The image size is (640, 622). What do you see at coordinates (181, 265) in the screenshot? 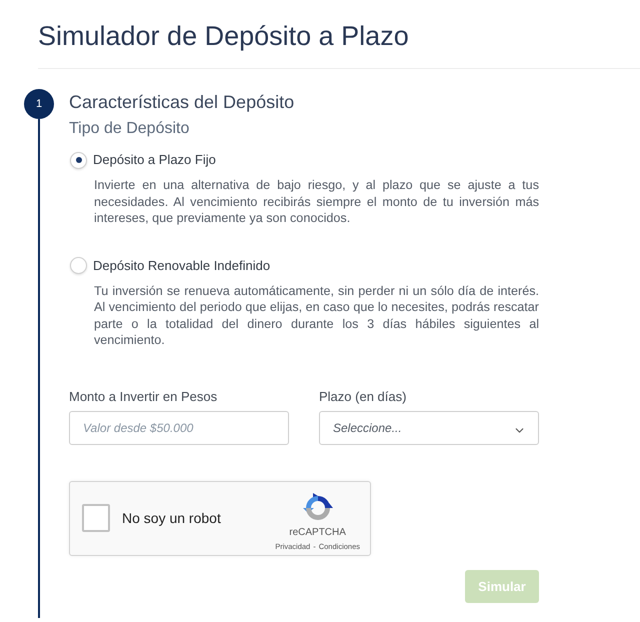
I see `option-label: Depósito Renovable Indefinido` at bounding box center [181, 265].